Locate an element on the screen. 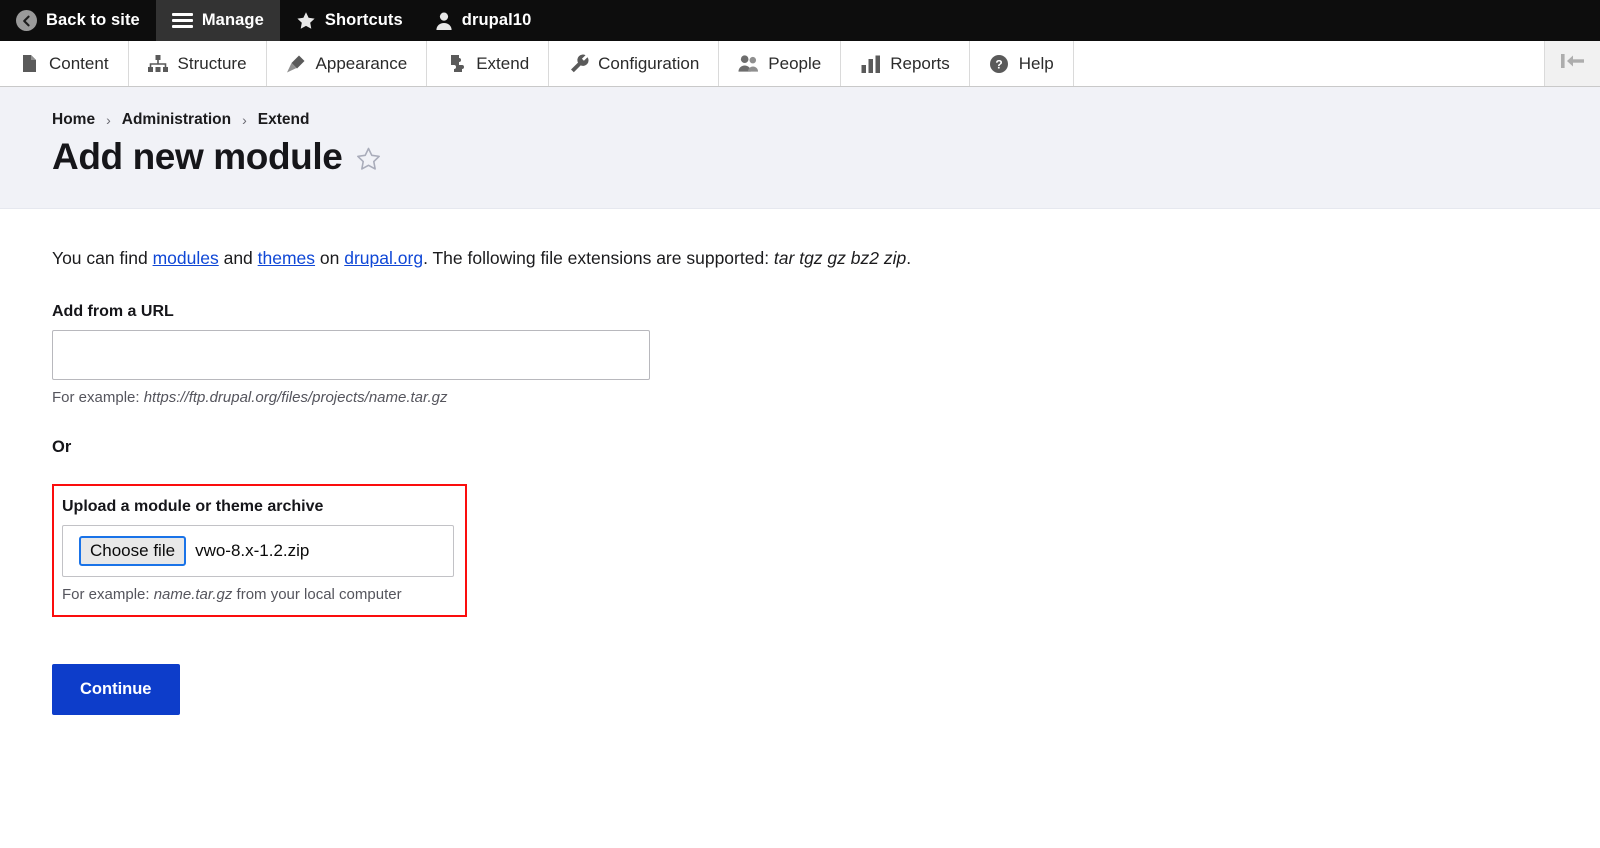  wrench-icon is located at coordinates (578, 63).